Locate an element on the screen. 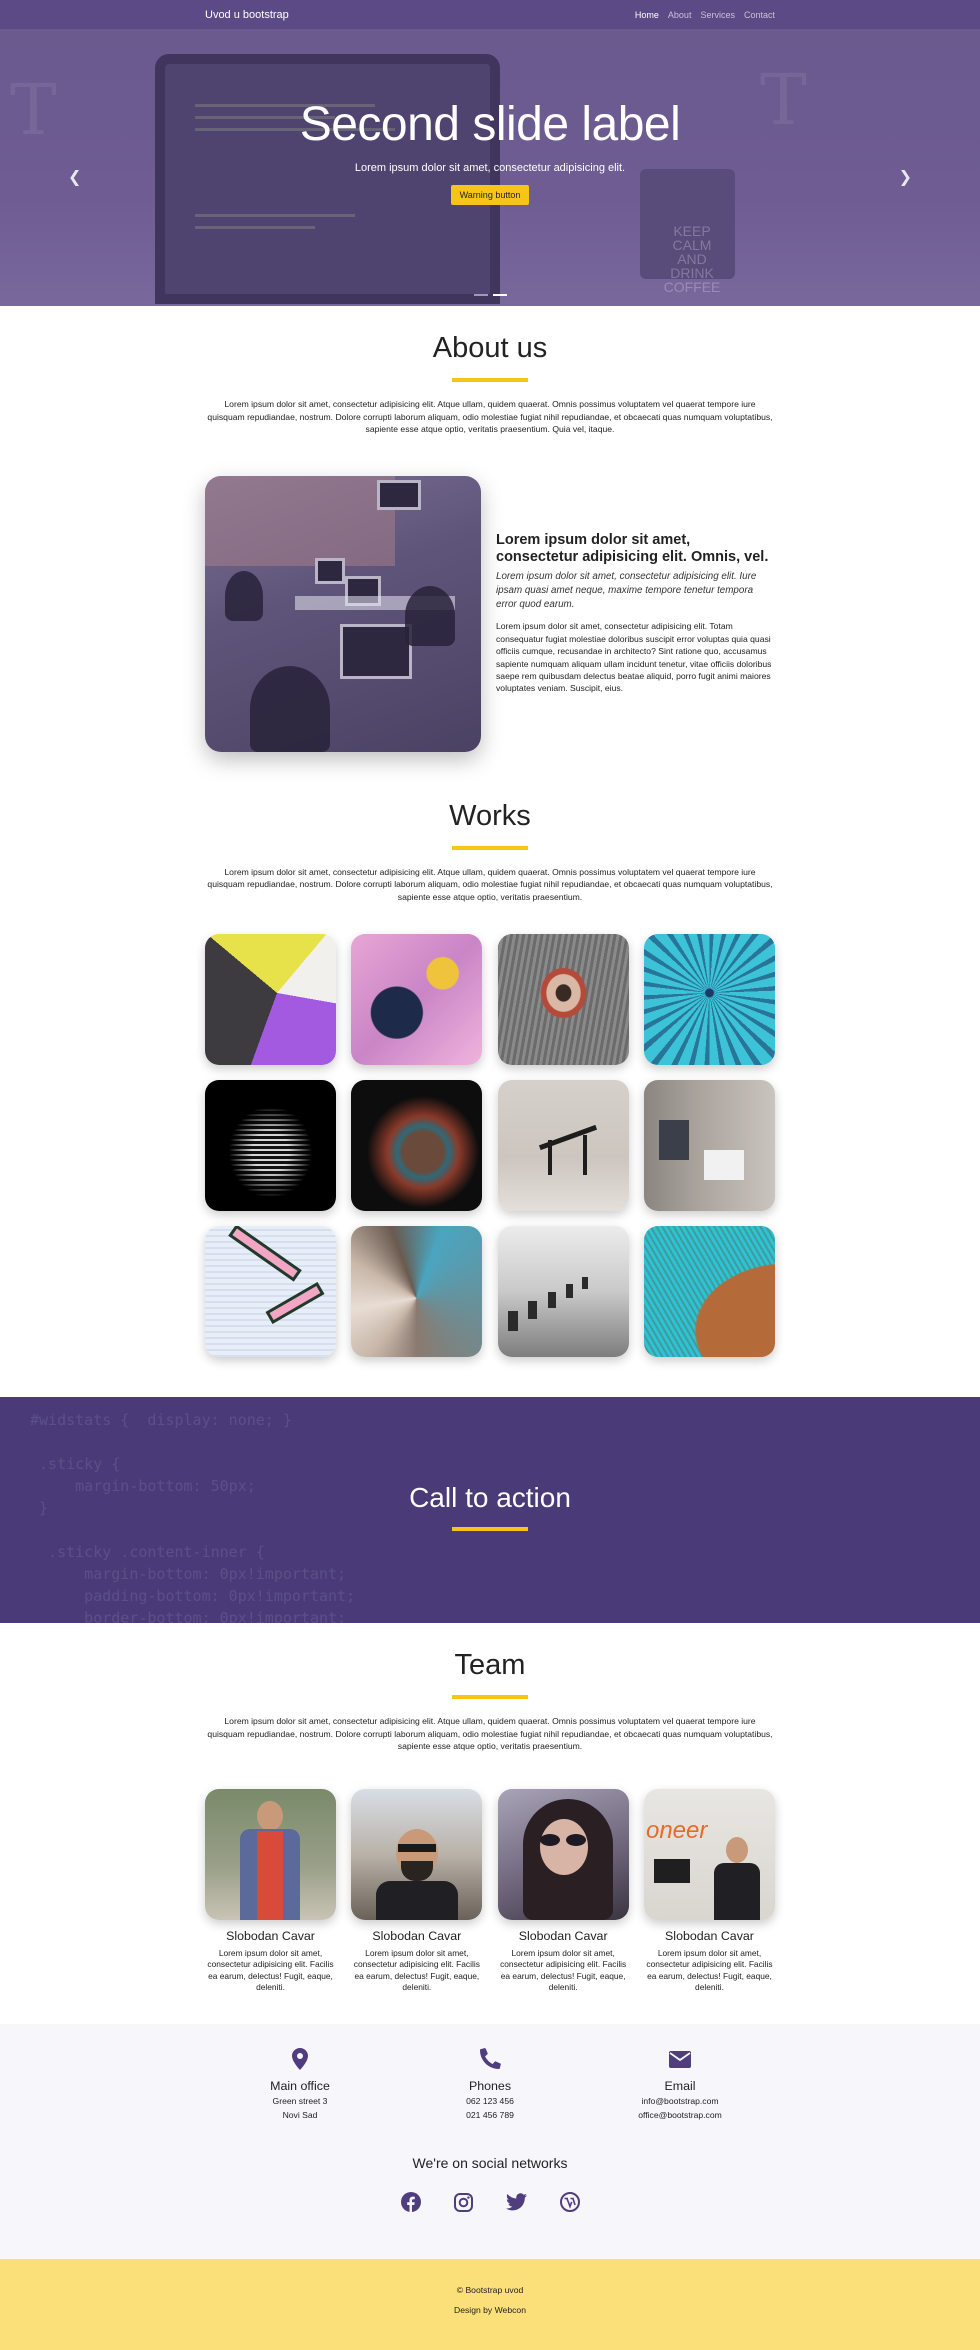  phone-icon is located at coordinates (490, 2058).